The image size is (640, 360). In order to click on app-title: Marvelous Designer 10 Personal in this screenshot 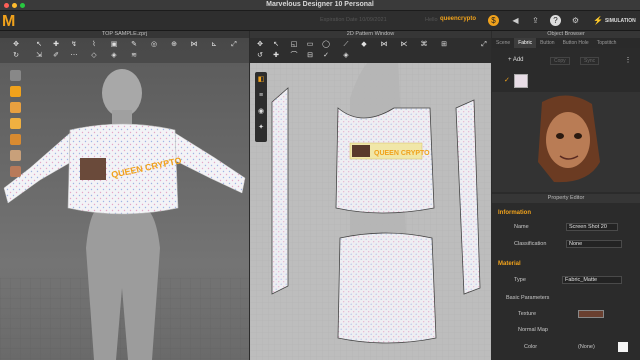, I will do `click(320, 4)`.